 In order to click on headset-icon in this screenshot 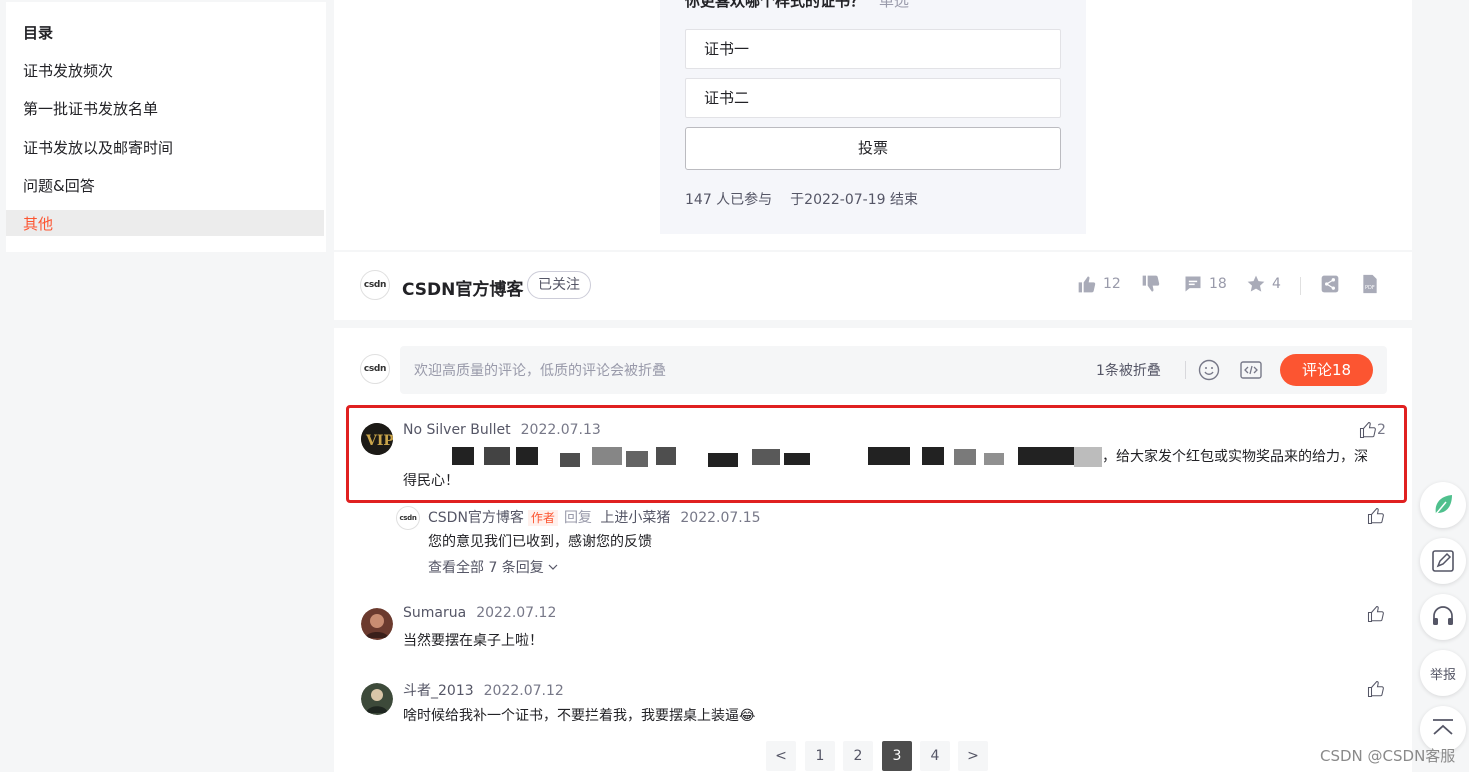, I will do `click(1443, 615)`.